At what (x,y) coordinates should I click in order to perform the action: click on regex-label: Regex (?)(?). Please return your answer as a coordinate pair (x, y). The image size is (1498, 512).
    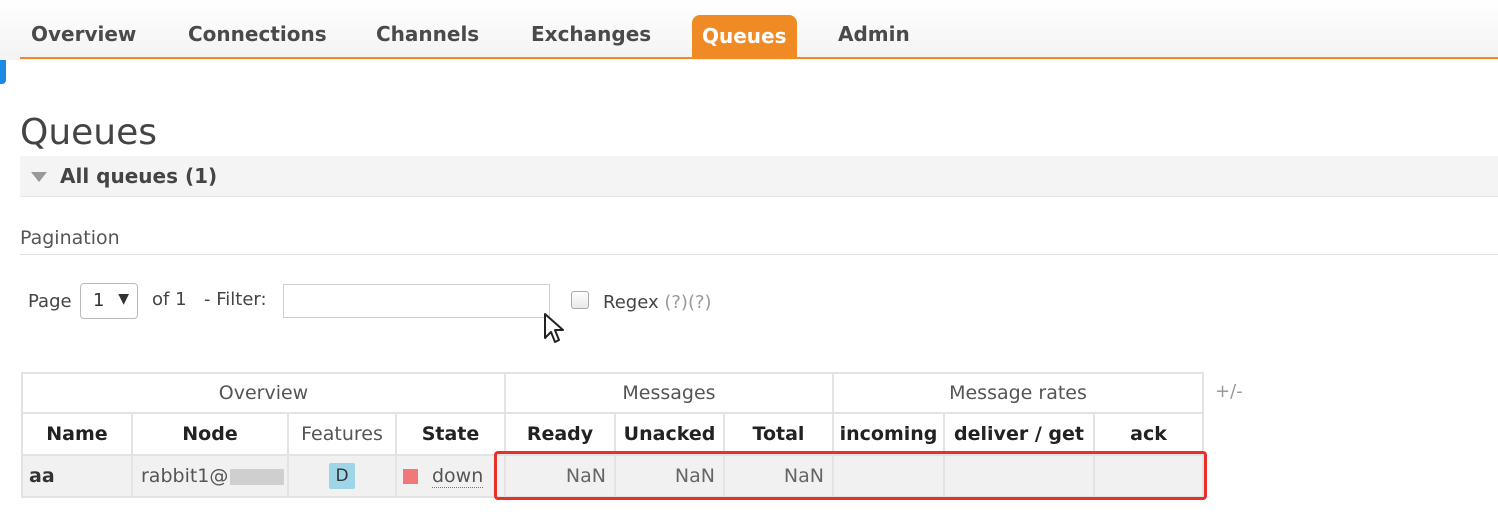
    Looking at the image, I should click on (657, 302).